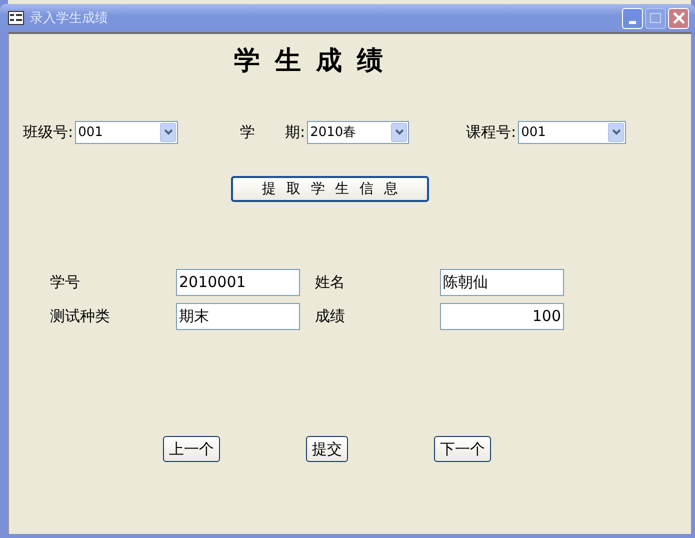 This screenshot has width=695, height=538. I want to click on form-icon, so click(16, 18).